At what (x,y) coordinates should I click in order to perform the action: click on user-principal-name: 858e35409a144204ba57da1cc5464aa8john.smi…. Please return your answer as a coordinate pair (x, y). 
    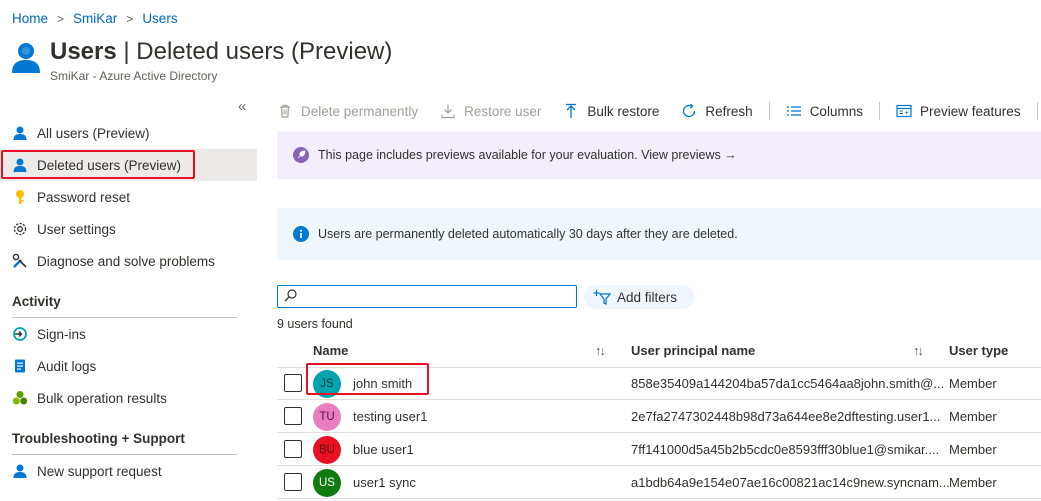
    Looking at the image, I should click on (788, 383).